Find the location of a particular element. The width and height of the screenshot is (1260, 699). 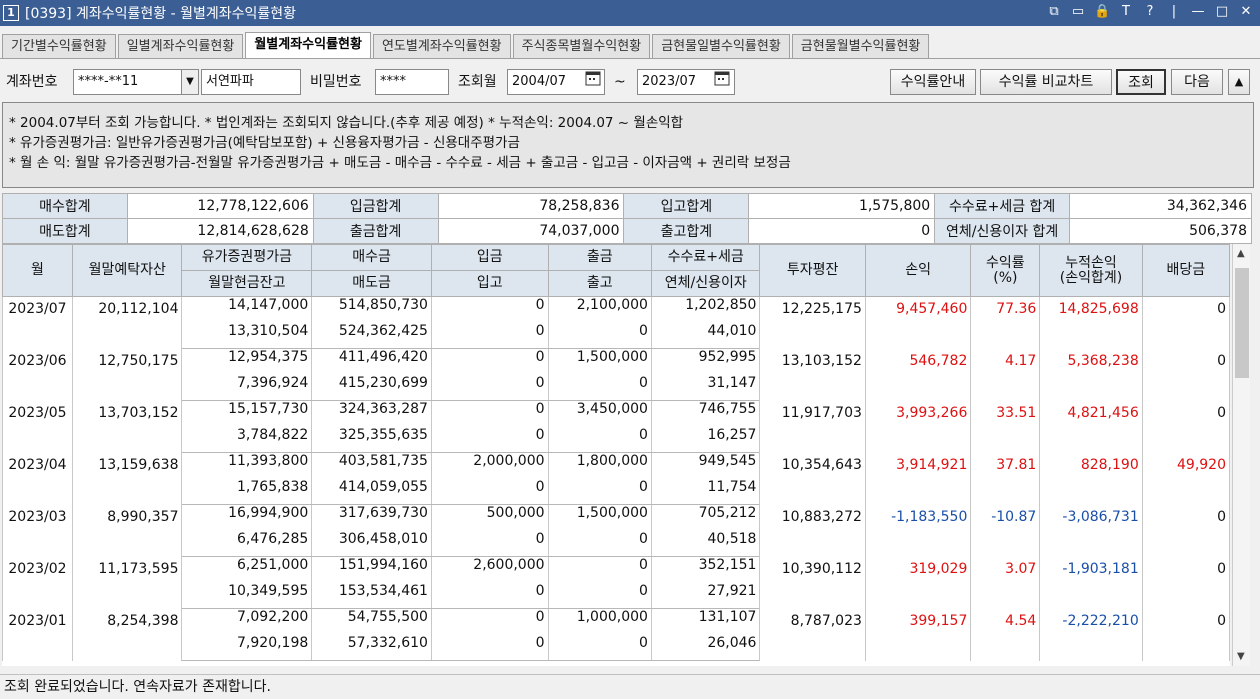

window-control-icon: □ is located at coordinates (1222, 11).